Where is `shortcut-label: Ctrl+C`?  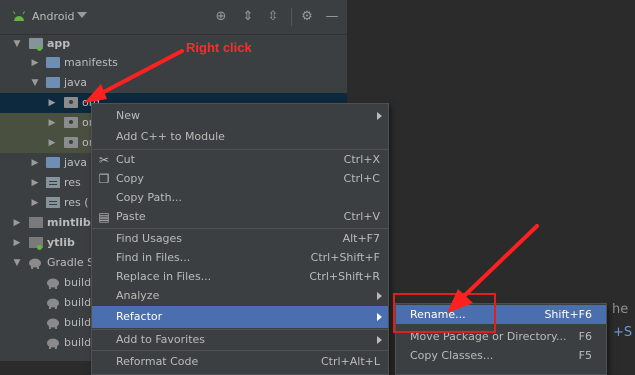 shortcut-label: Ctrl+C is located at coordinates (361, 178).